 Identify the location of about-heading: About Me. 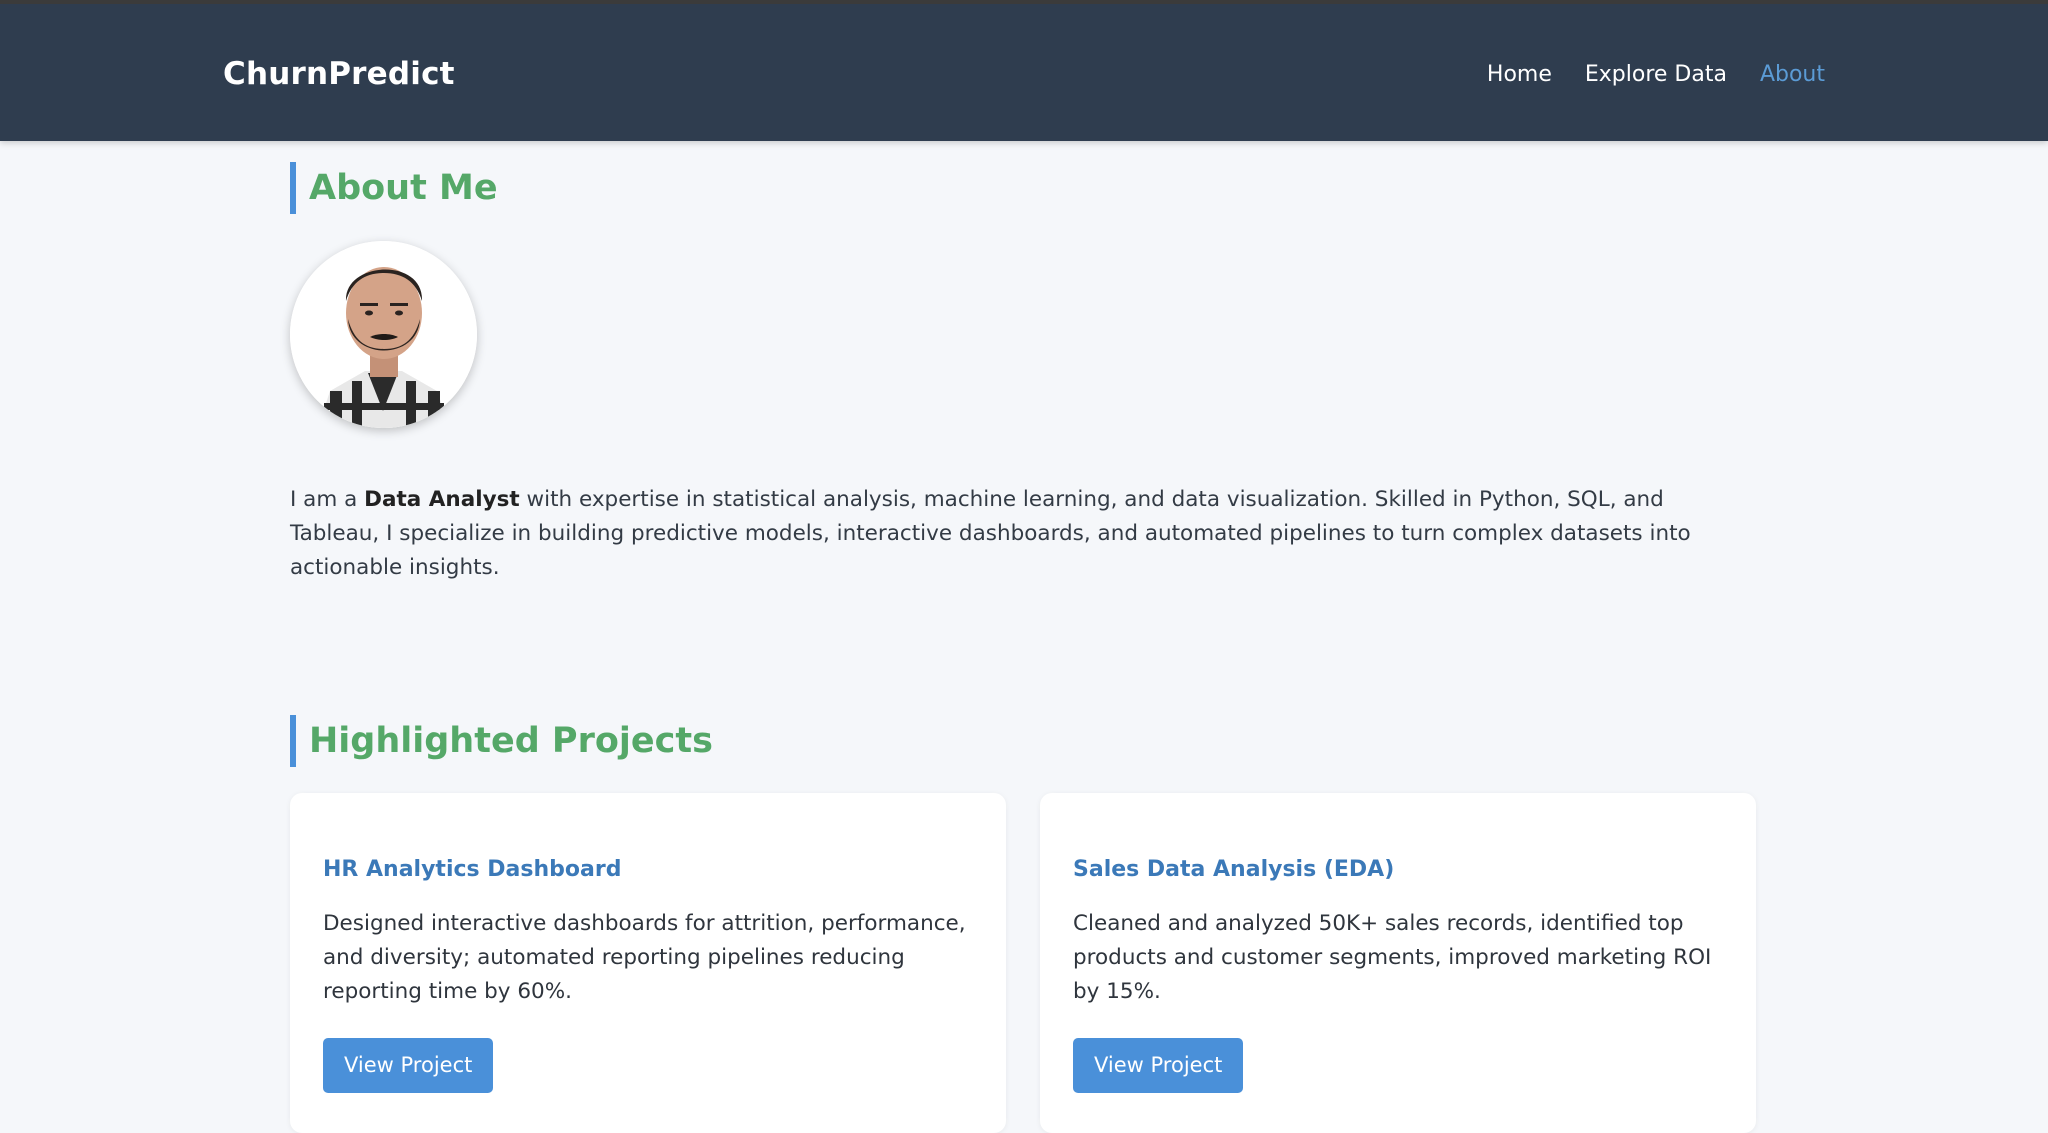
(1024, 188).